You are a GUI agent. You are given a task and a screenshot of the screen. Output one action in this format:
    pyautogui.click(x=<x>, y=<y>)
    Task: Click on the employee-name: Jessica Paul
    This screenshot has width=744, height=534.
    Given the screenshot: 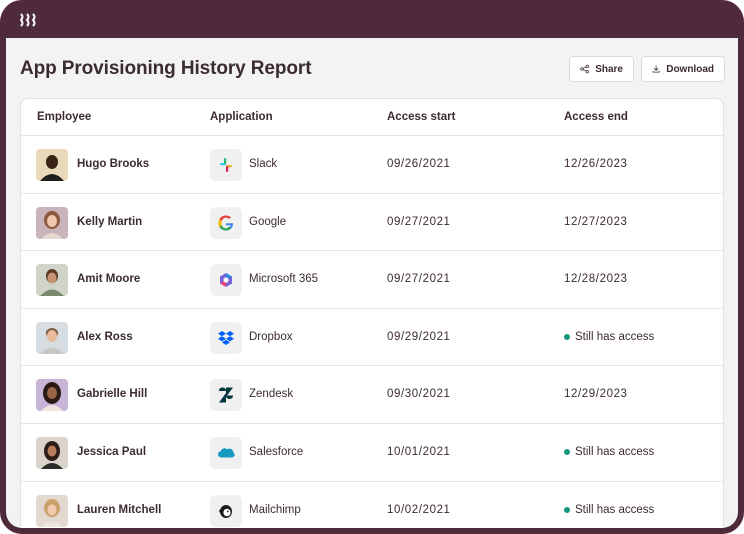 What is the action you would take?
    pyautogui.click(x=112, y=451)
    